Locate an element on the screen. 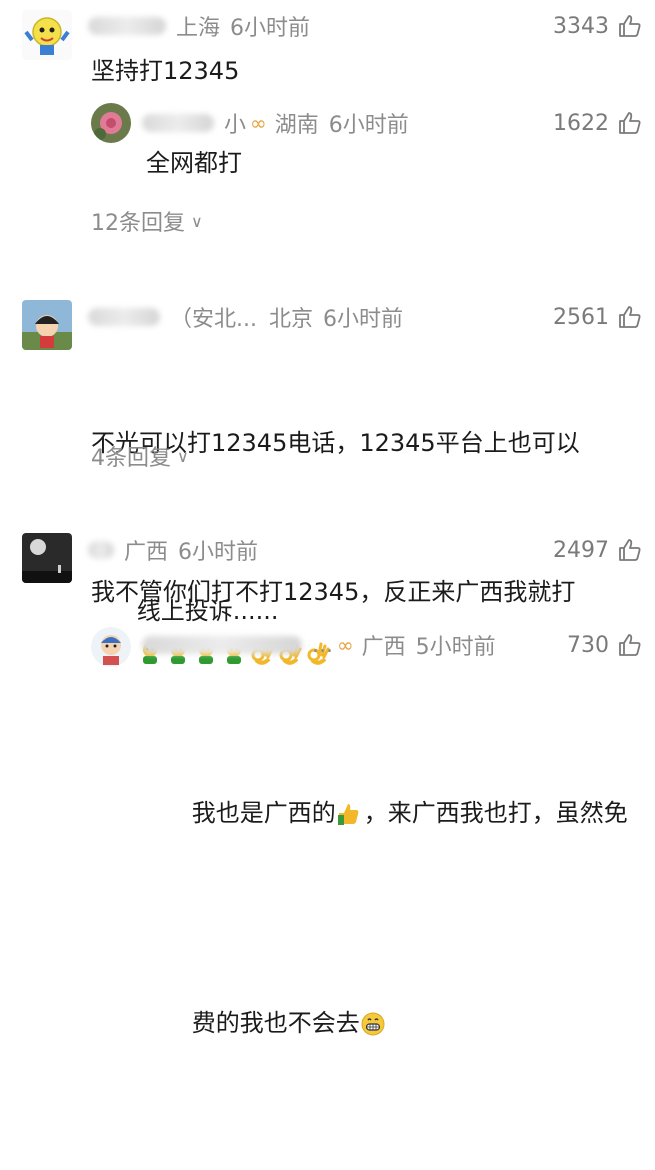  like-count: 2561 is located at coordinates (581, 317).